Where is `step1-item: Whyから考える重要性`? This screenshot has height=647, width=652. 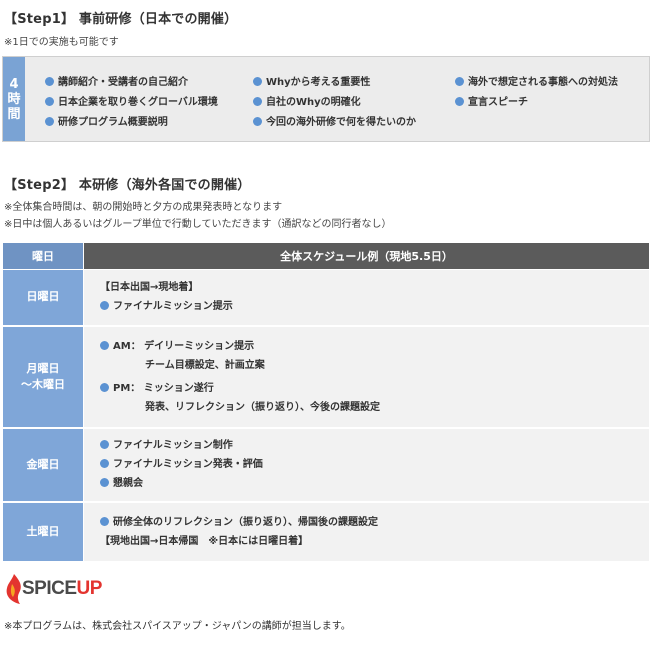 step1-item: Whyから考える重要性 is located at coordinates (311, 80).